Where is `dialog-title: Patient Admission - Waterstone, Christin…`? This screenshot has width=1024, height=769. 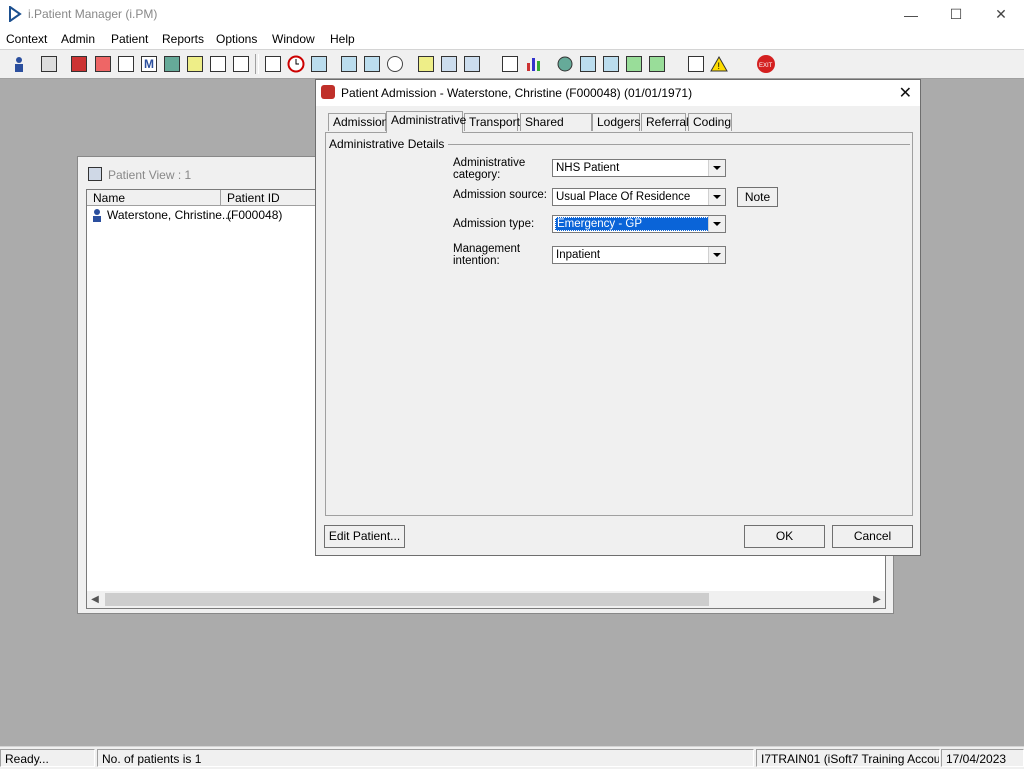
dialog-title: Patient Admission - Waterstone, Christin… is located at coordinates (517, 93).